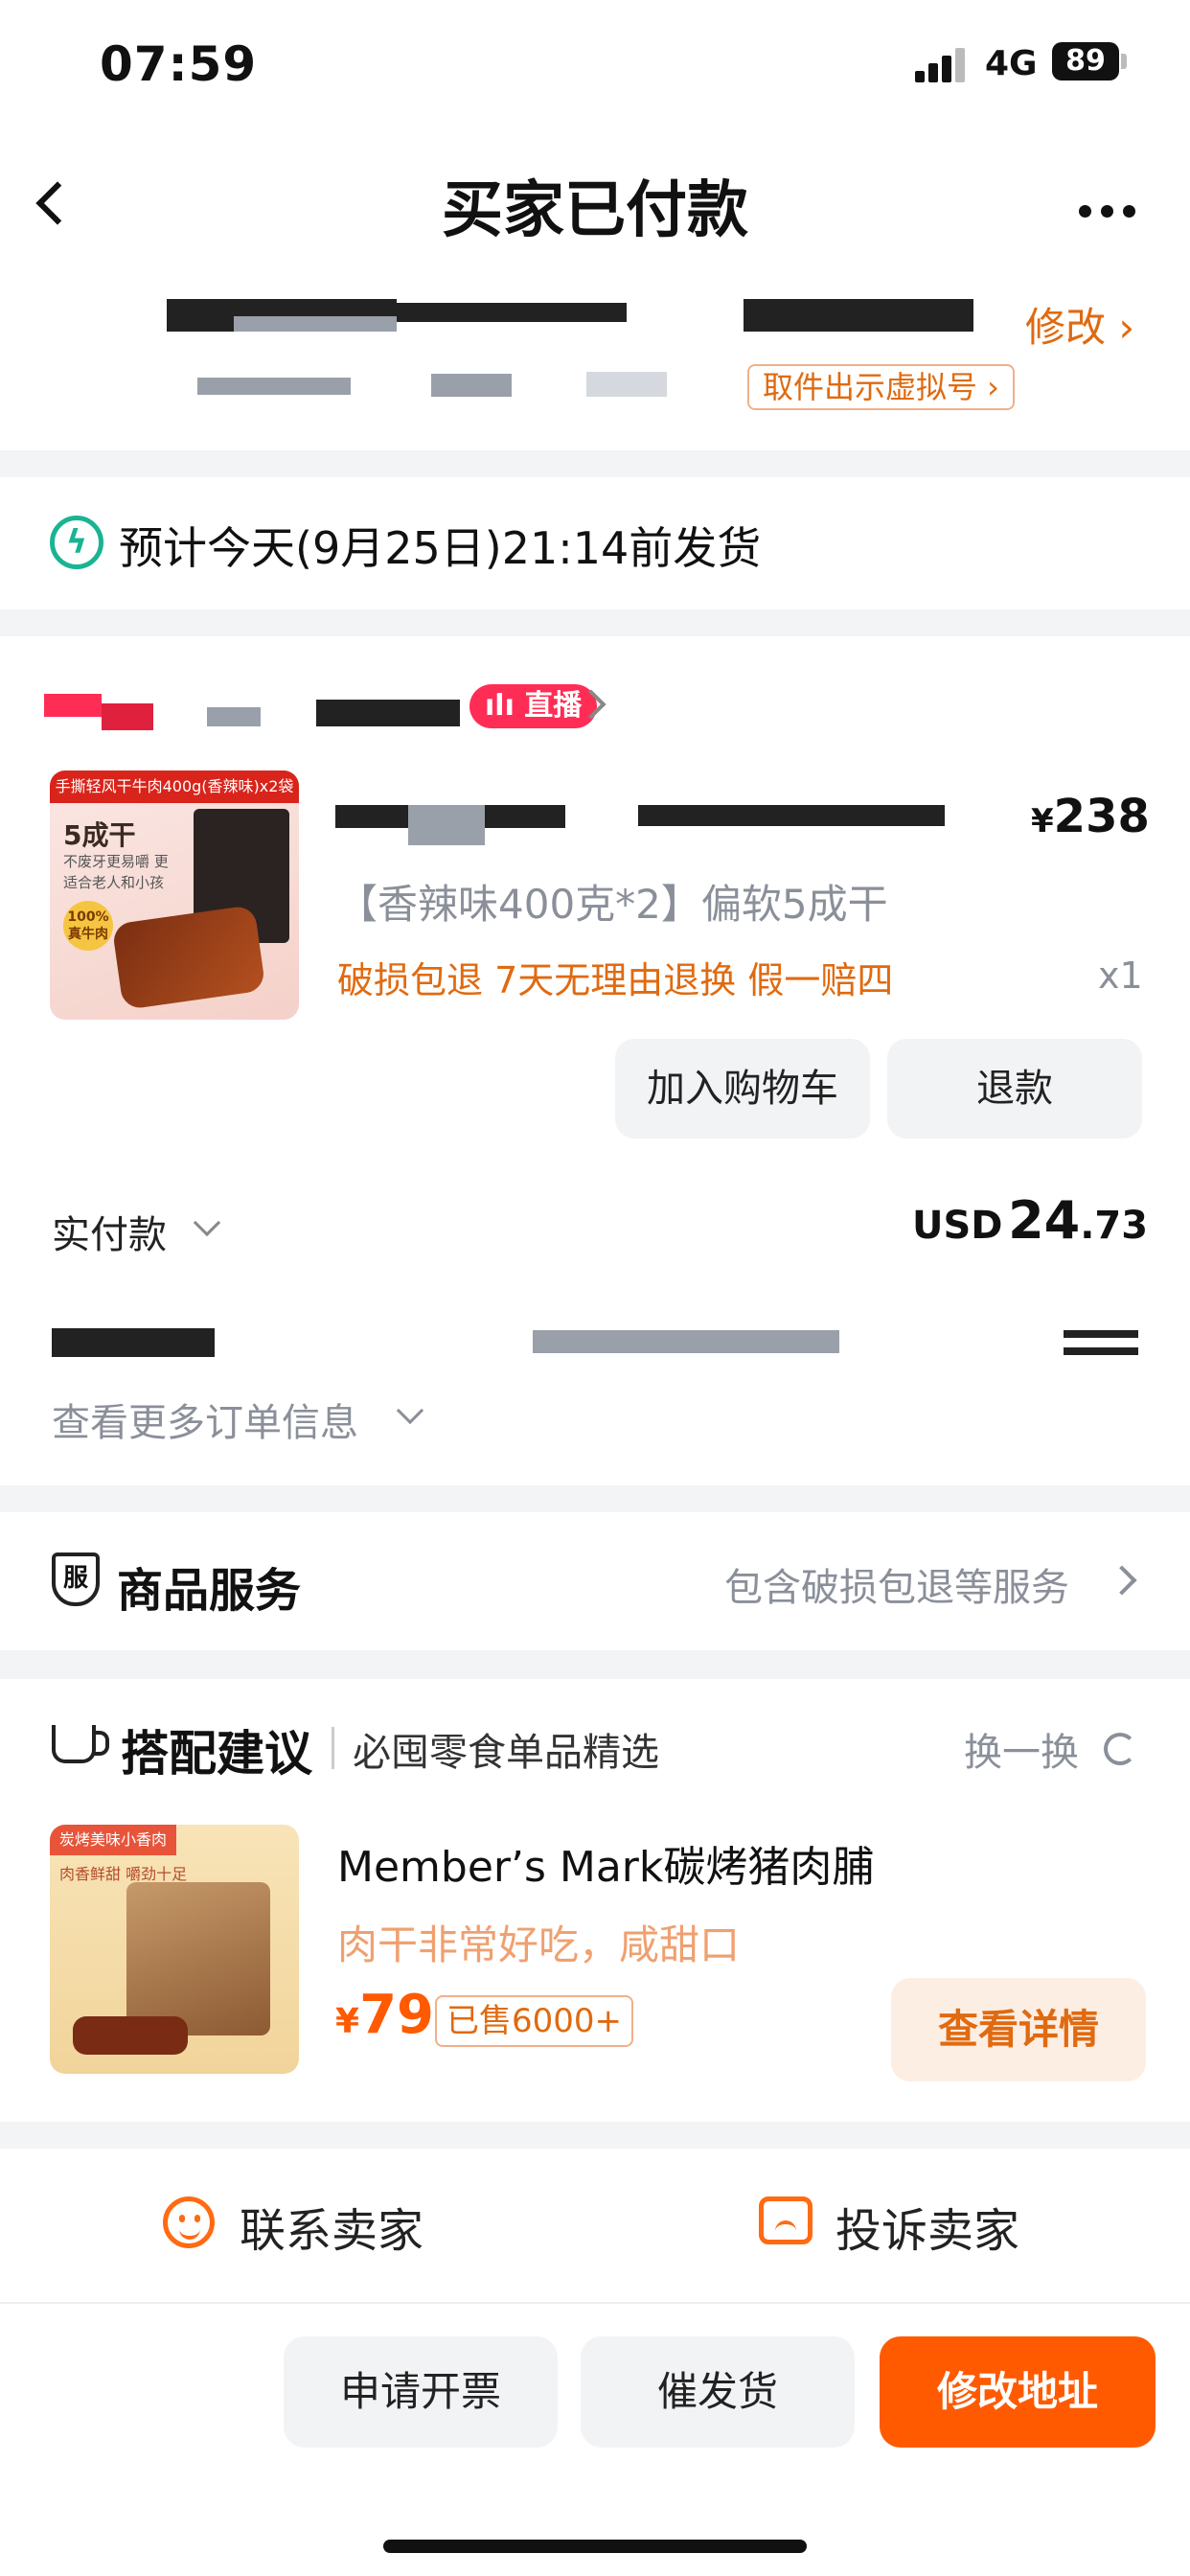 The image size is (1190, 2576). What do you see at coordinates (81, 1744) in the screenshot?
I see `coffee-cup-icon` at bounding box center [81, 1744].